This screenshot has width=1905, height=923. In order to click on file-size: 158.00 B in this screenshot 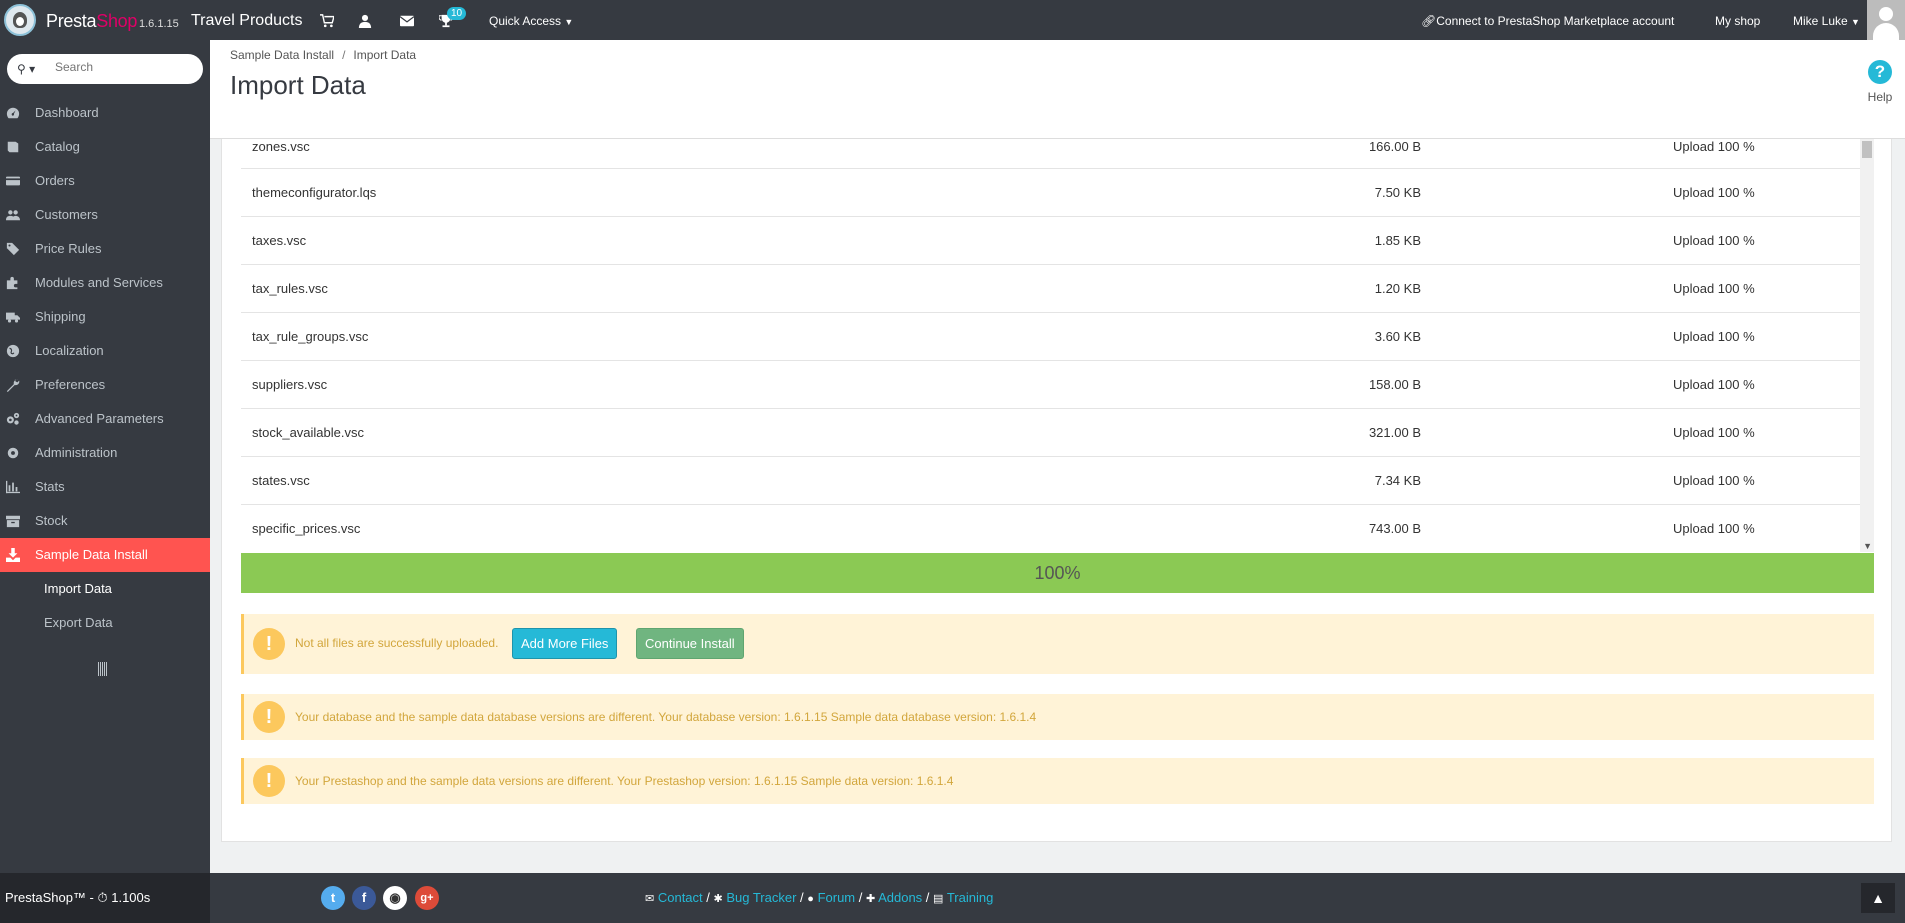, I will do `click(1394, 384)`.